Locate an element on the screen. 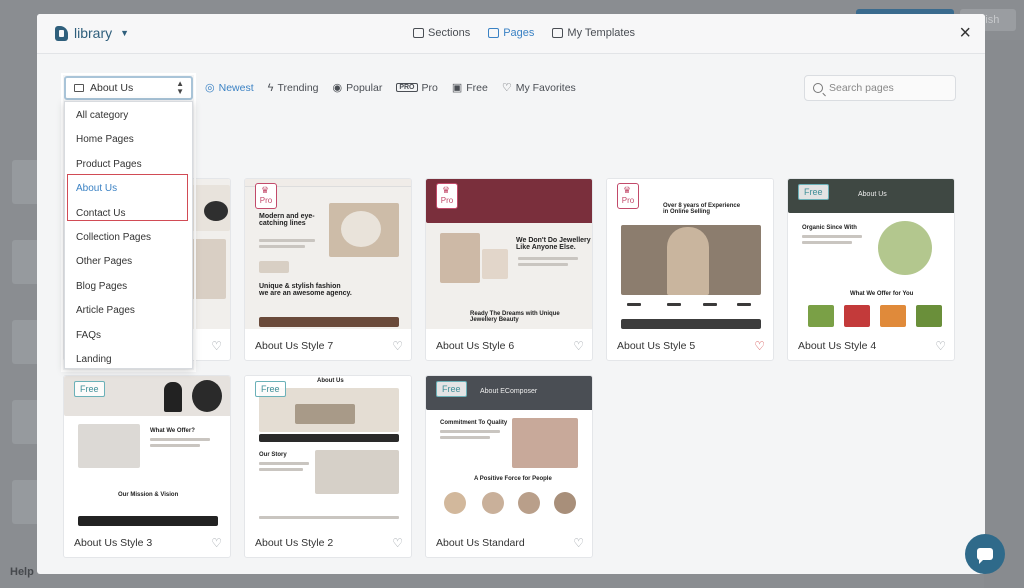 This screenshot has width=1024, height=588. chat-button is located at coordinates (985, 554).